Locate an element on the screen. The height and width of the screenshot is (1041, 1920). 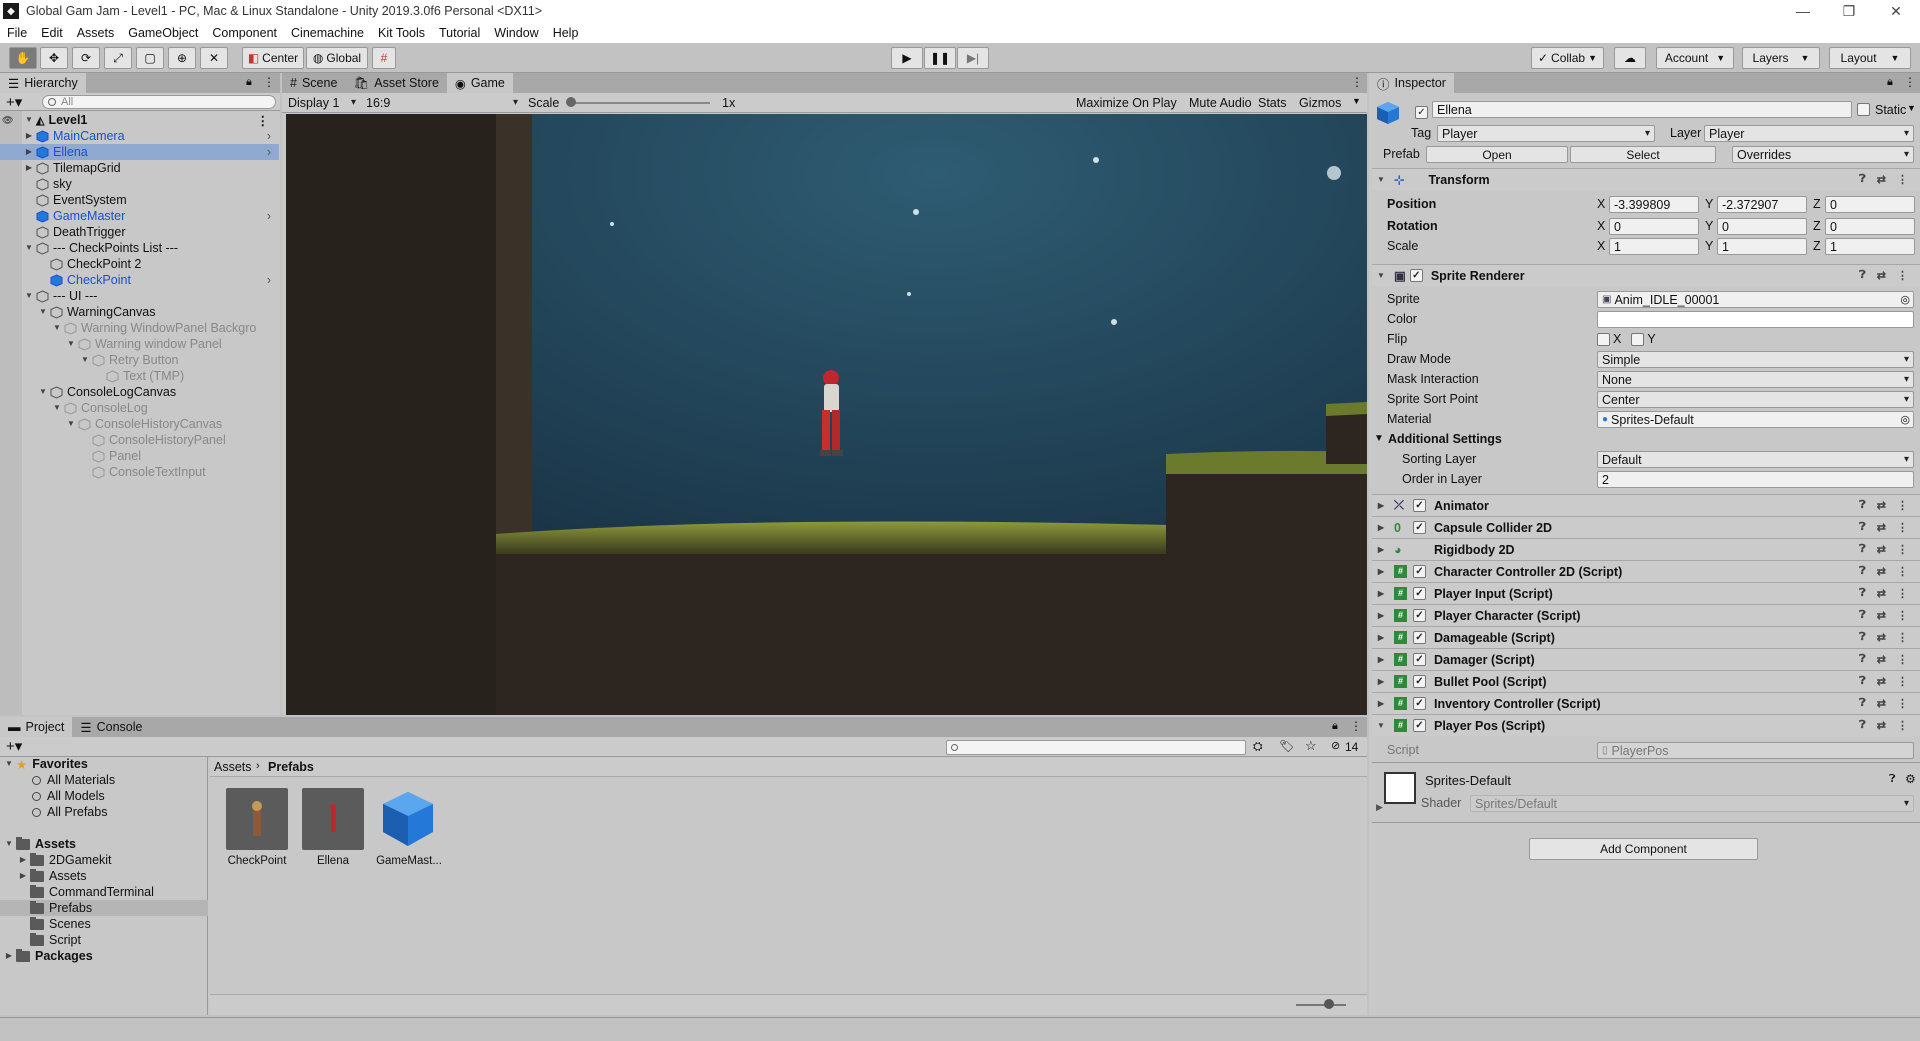
hierarchy-item: ▶ TilemapGrid is located at coordinates (139, 168).